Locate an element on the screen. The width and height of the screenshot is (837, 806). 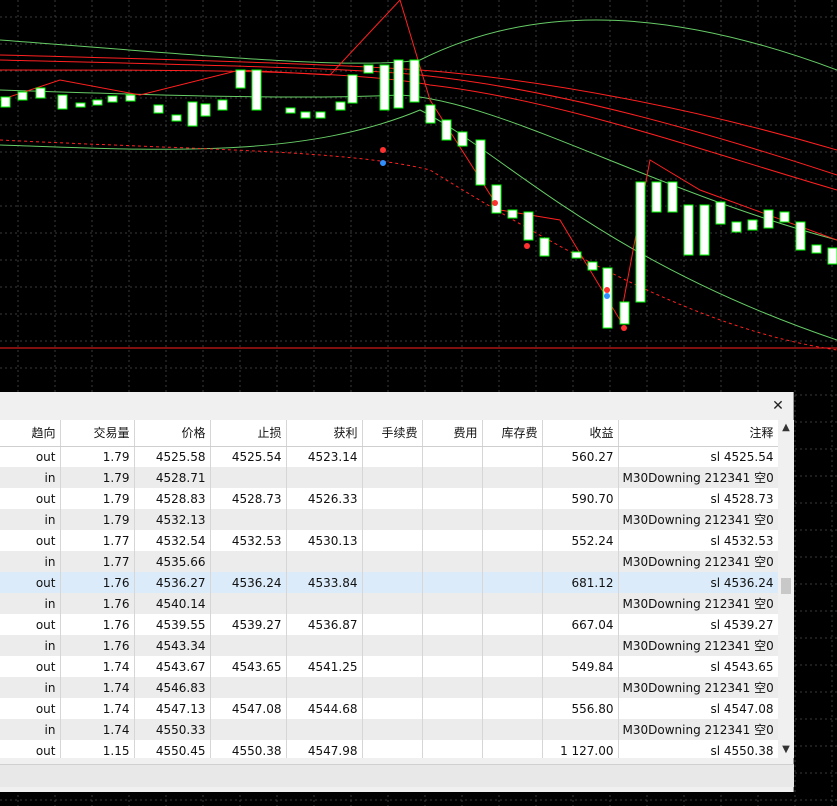
col-commission-header: 手续费 is located at coordinates (392, 433).